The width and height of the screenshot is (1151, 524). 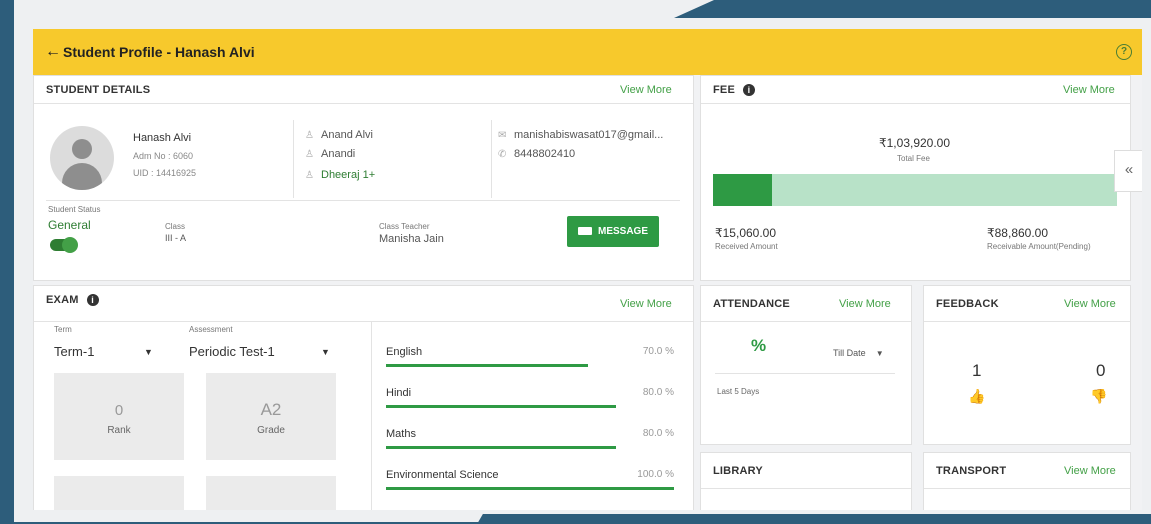 I want to click on exam-heading: EXAM i, so click(x=72, y=300).